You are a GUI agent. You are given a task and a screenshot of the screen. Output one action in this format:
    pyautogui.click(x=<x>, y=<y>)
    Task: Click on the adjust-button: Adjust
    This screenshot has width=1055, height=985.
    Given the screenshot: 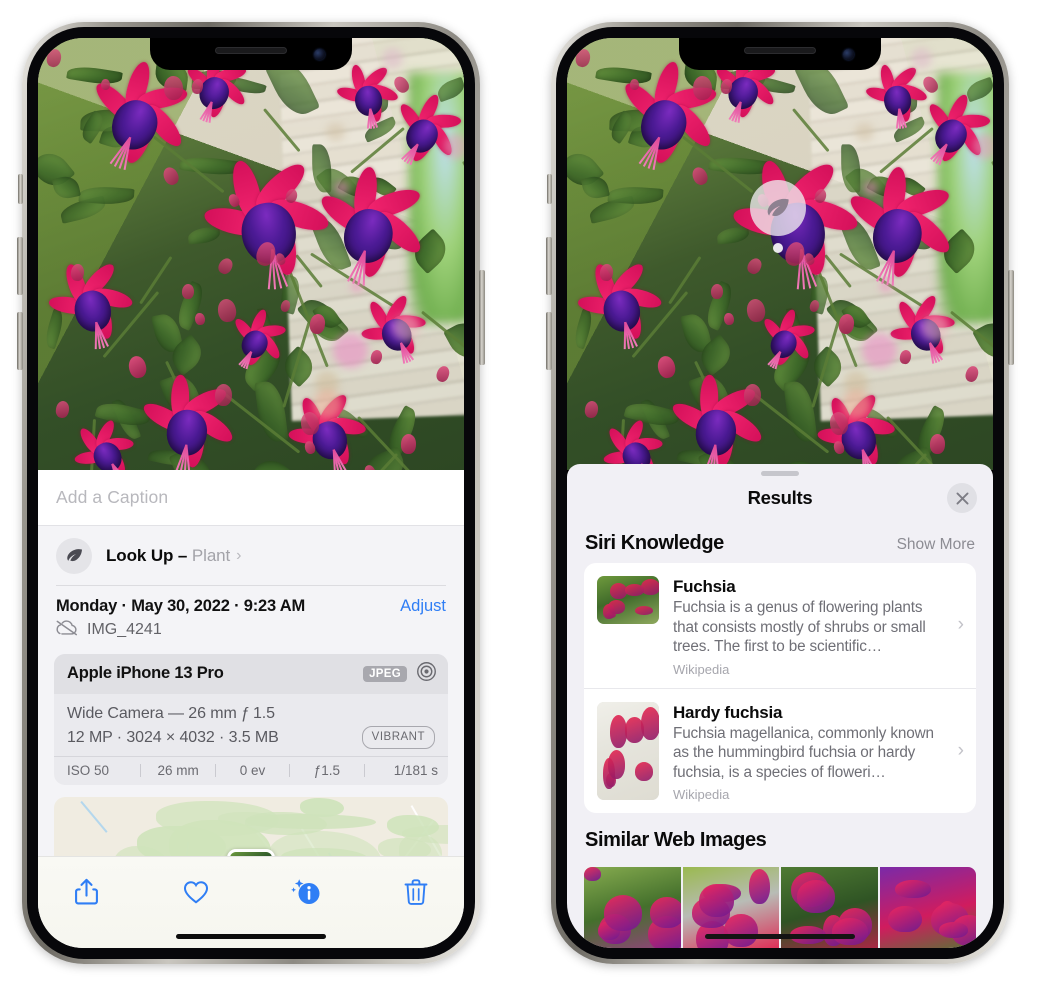 What is the action you would take?
    pyautogui.click(x=423, y=606)
    